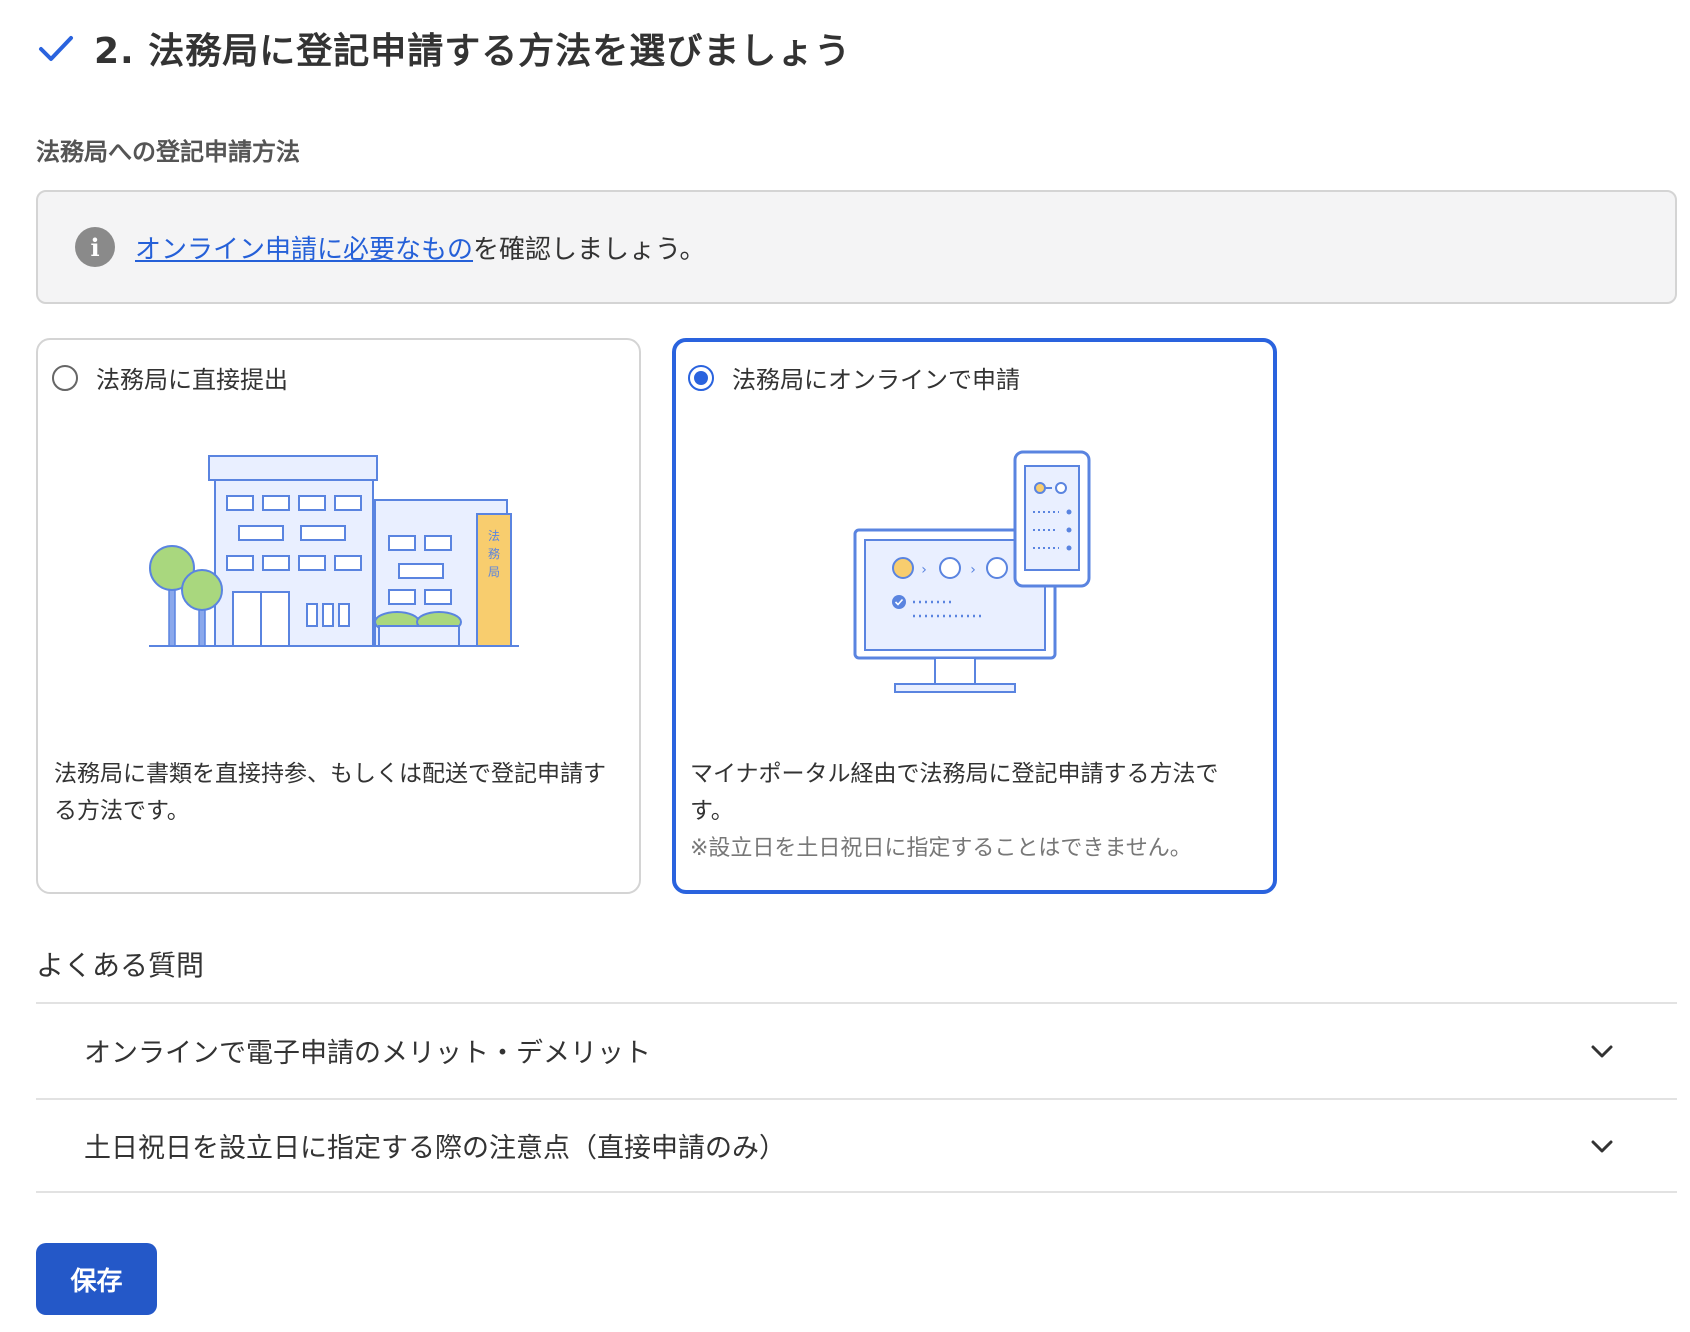 This screenshot has width=1690, height=1332. I want to click on faq-question: 土日祝日を設立日に指定する際の注意点（直接申請のみ）, so click(435, 1148).